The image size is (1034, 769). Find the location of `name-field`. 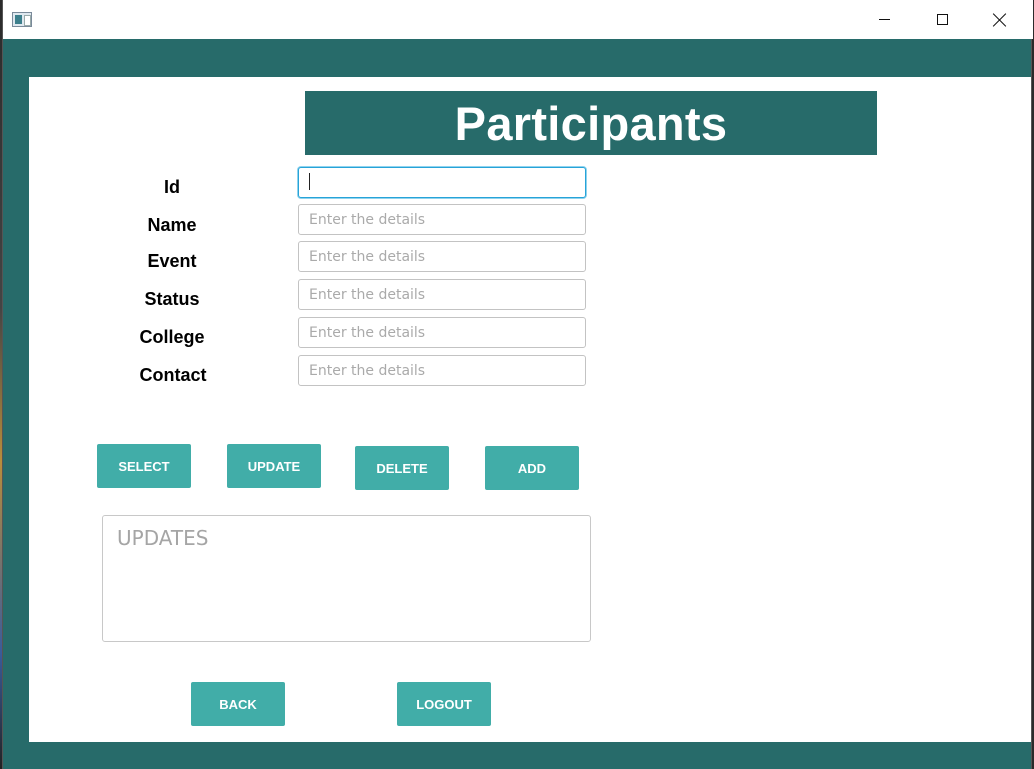

name-field is located at coordinates (442, 219).